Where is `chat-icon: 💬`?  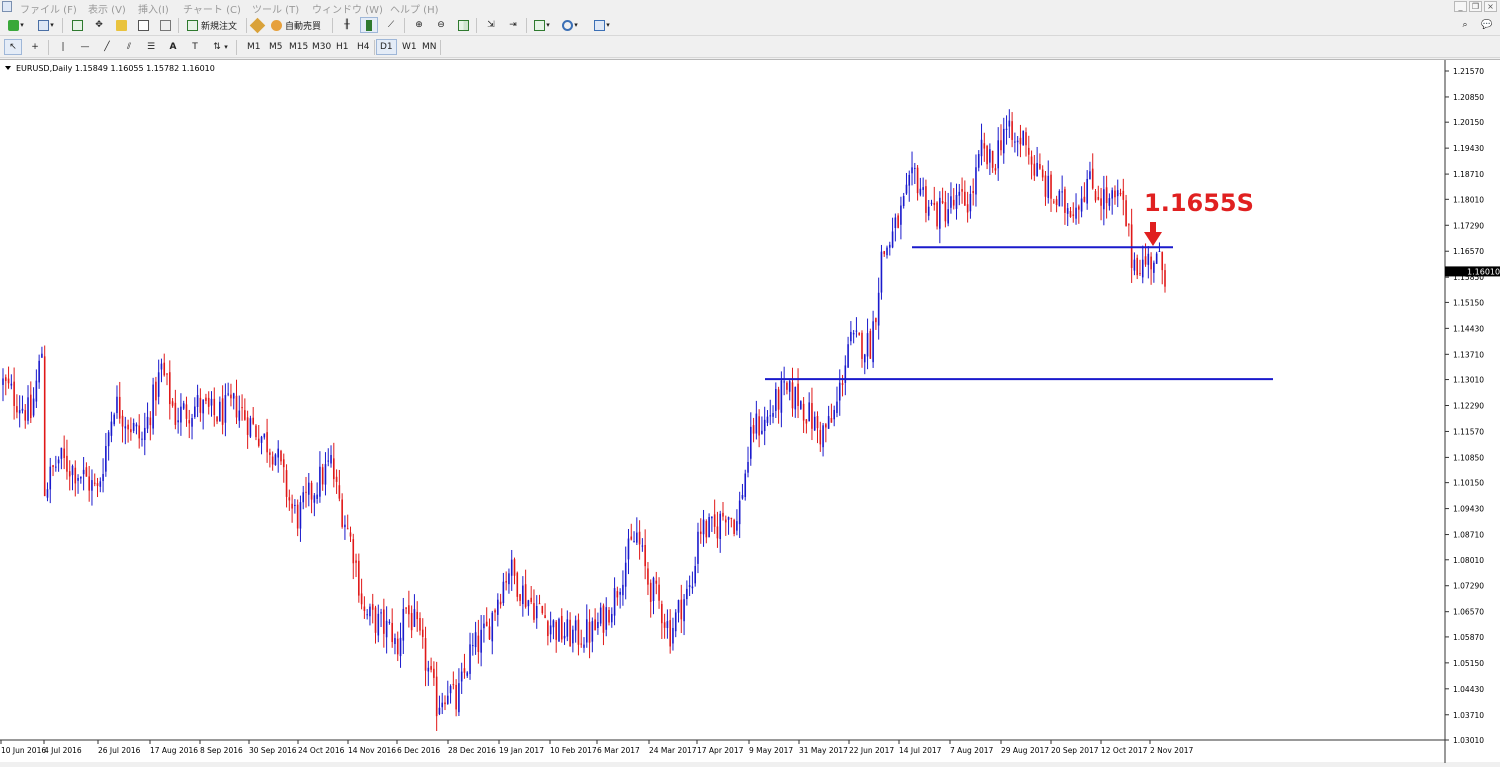 chat-icon: 💬 is located at coordinates (1487, 25).